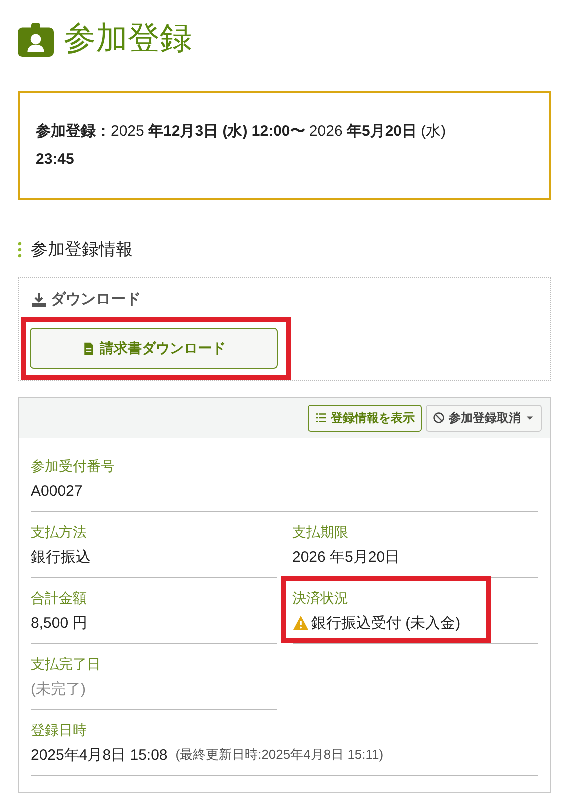 This screenshot has width=567, height=799. I want to click on registration-period: 参加登録：2025 年12月3日 (水) 12:00〜 2026 年5月20日 (水) 23:45, so click(242, 146).